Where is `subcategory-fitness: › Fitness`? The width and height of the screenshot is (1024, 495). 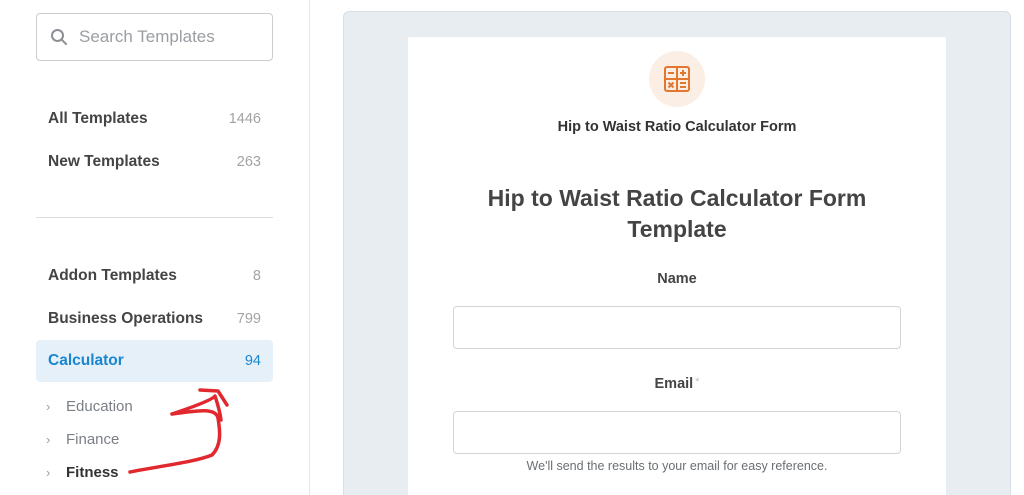
subcategory-fitness: › Fitness is located at coordinates (82, 472).